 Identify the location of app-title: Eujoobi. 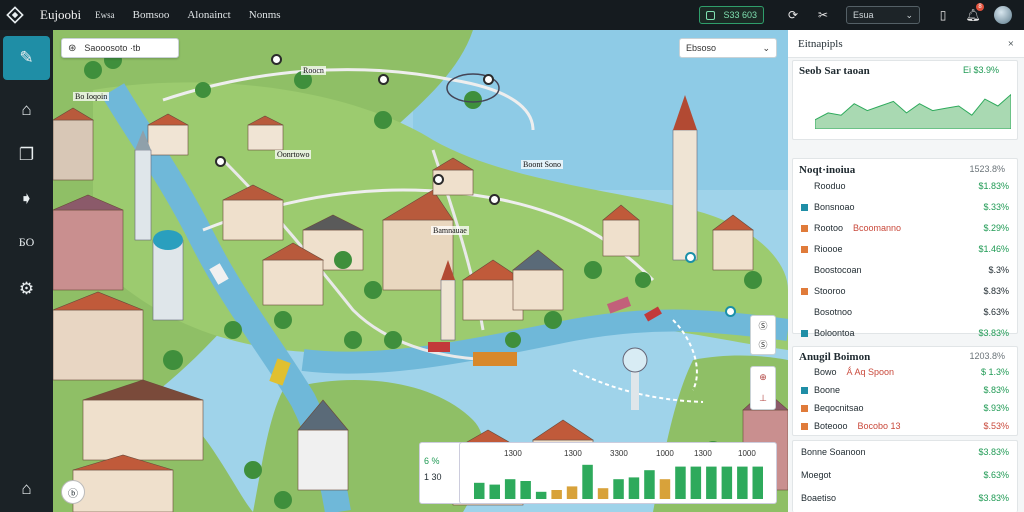
(61, 14).